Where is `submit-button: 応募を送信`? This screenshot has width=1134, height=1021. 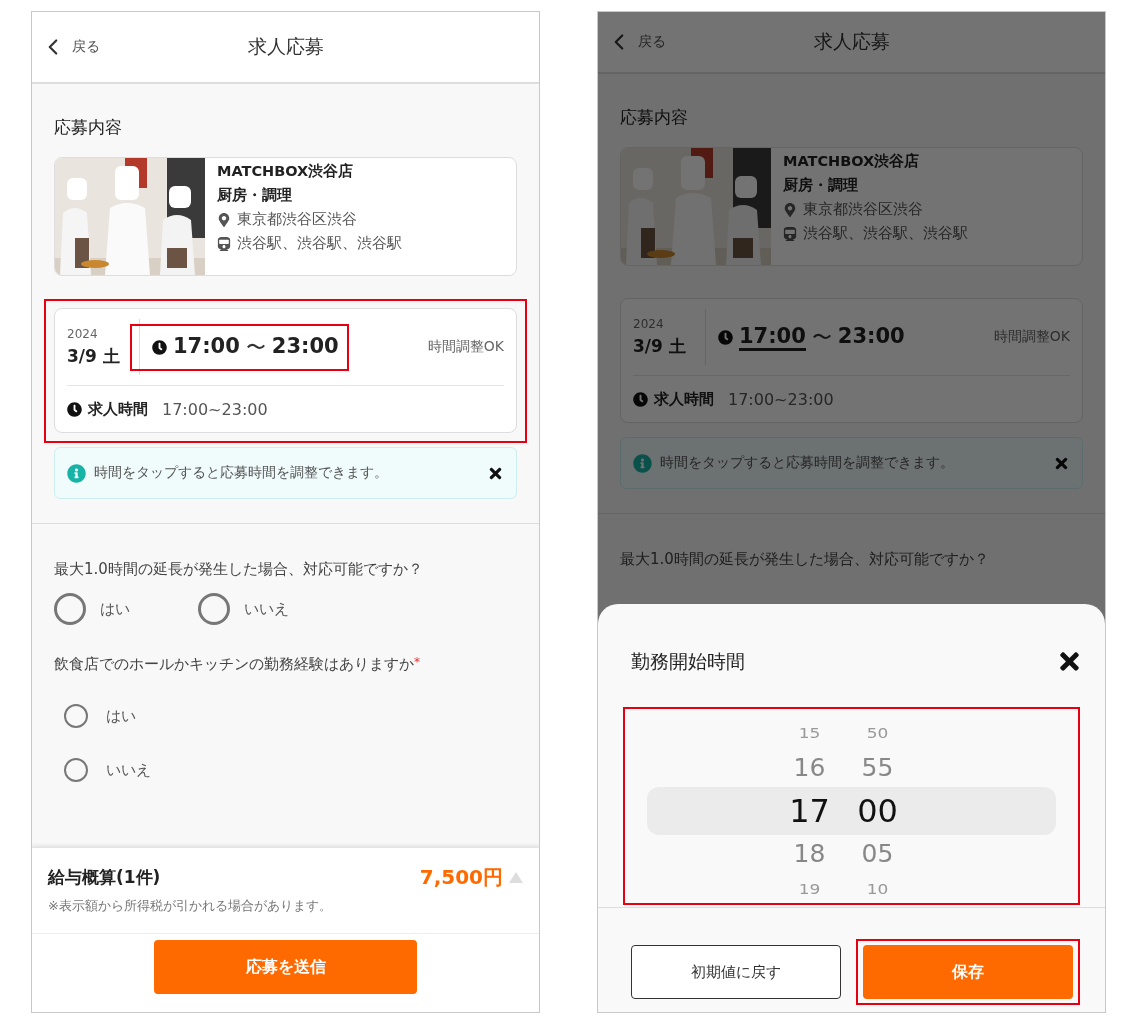 submit-button: 応募を送信 is located at coordinates (285, 967).